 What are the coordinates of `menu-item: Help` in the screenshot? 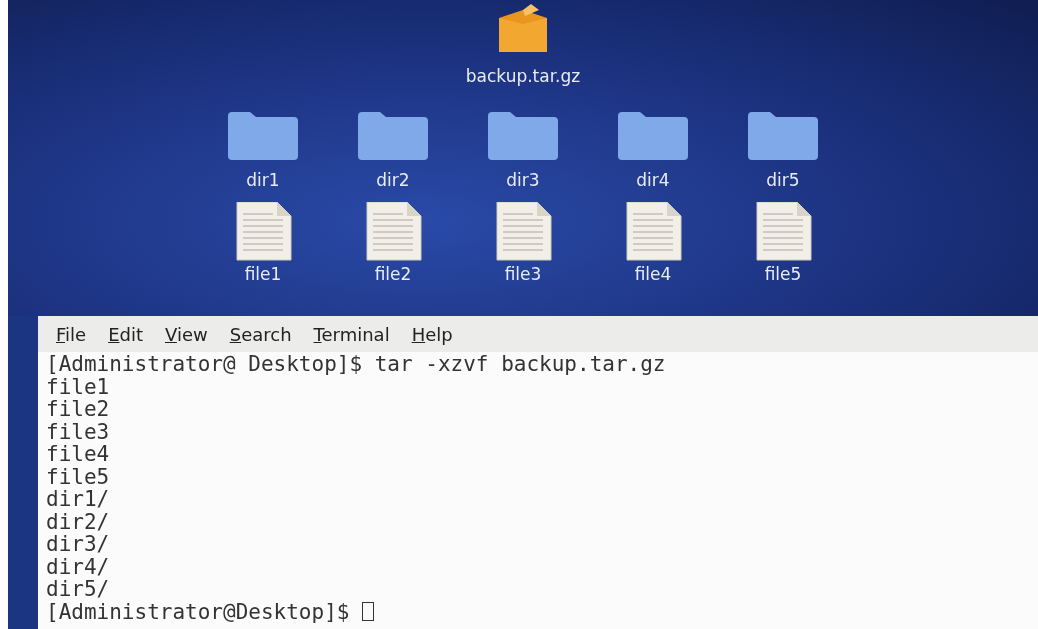 It's located at (432, 335).